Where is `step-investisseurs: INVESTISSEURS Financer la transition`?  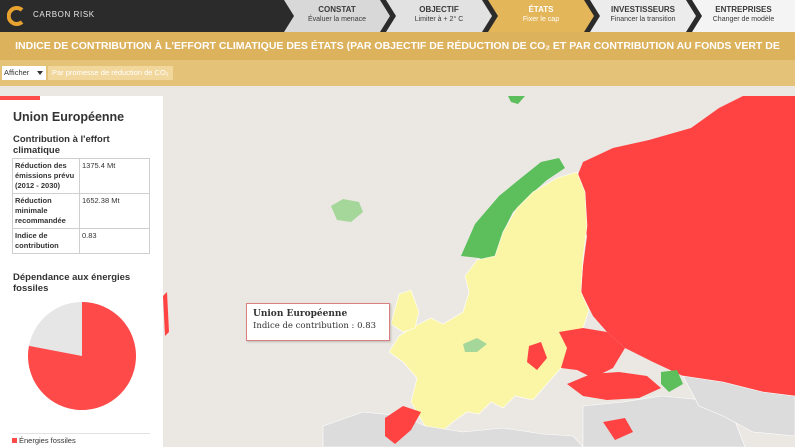
step-investisseurs: INVESTISSEURS Financer la transition is located at coordinates (643, 16).